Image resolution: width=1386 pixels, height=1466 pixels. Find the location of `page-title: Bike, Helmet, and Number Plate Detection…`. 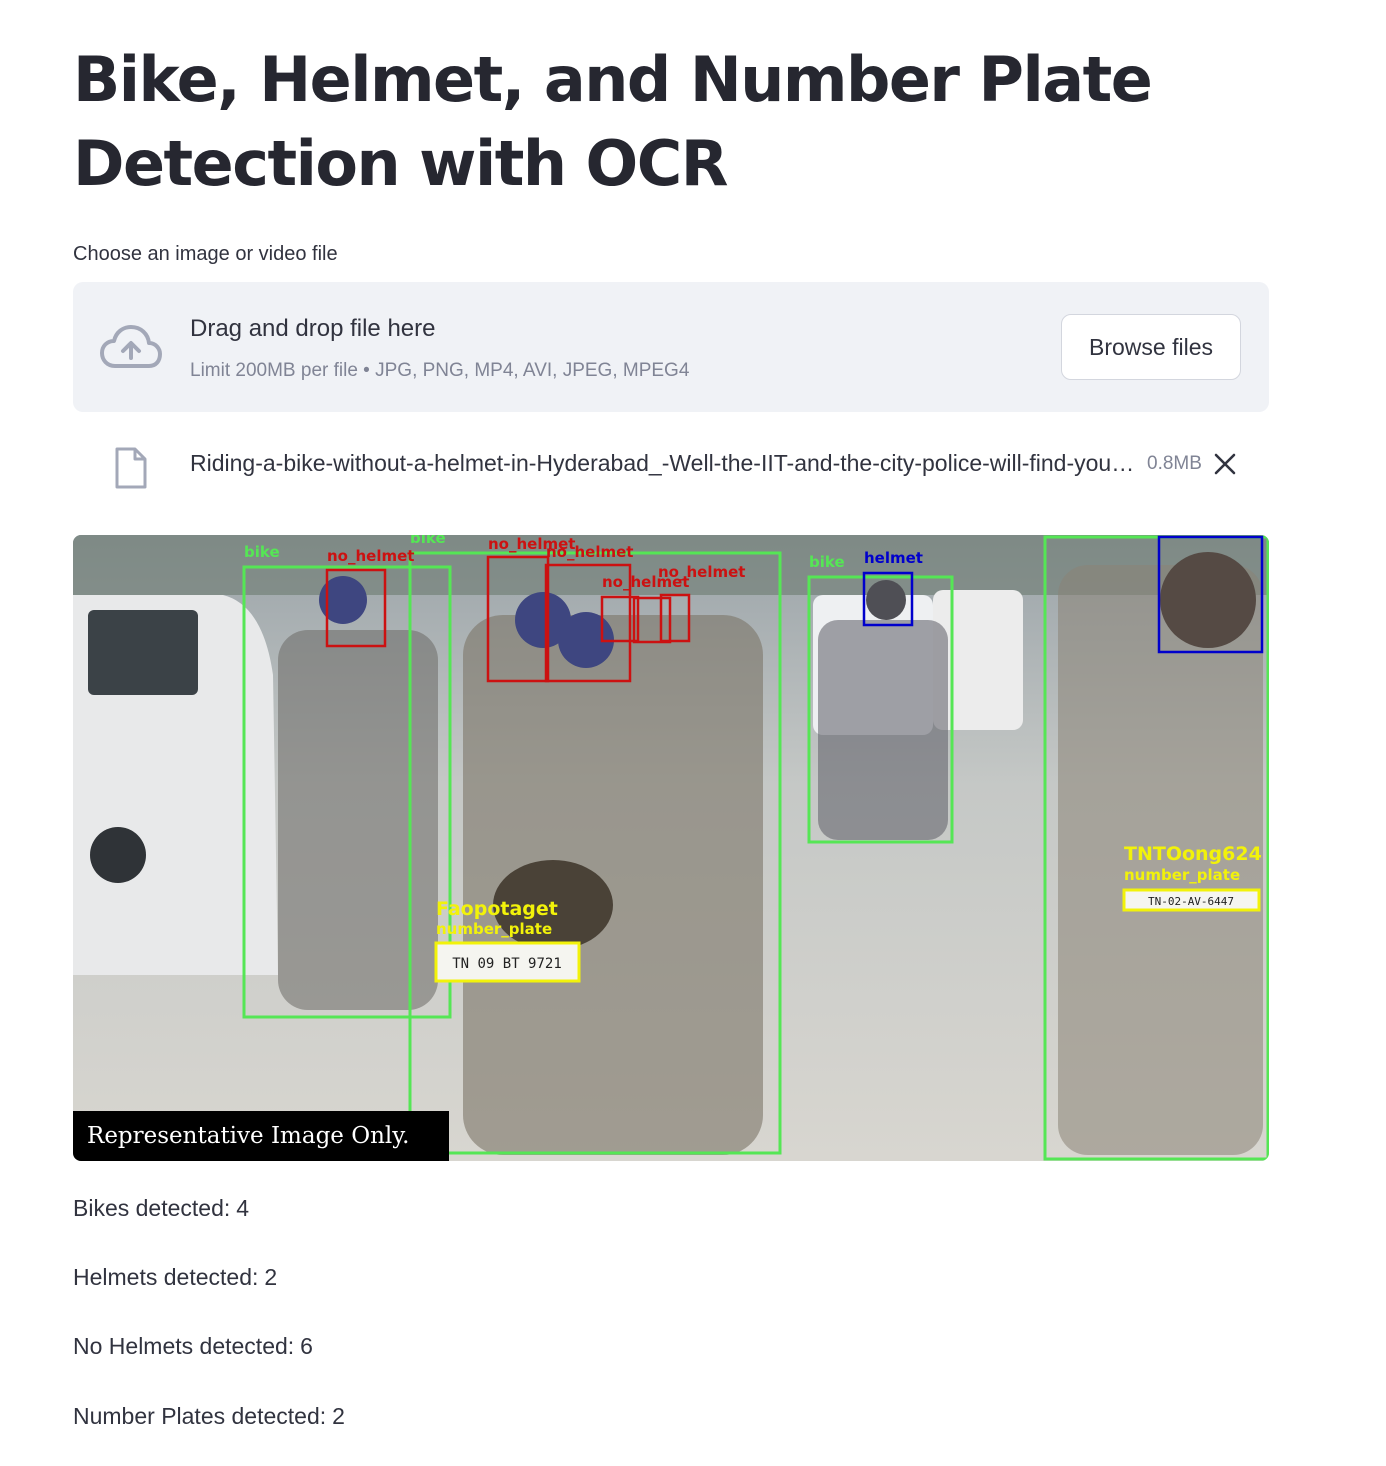

page-title: Bike, Helmet, and Number Plate Detection… is located at coordinates (613, 121).